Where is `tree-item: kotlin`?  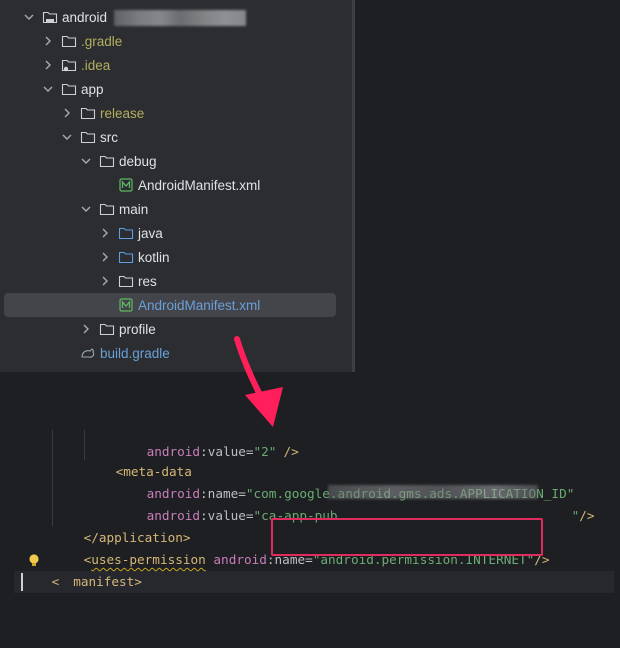 tree-item: kotlin is located at coordinates (170, 257).